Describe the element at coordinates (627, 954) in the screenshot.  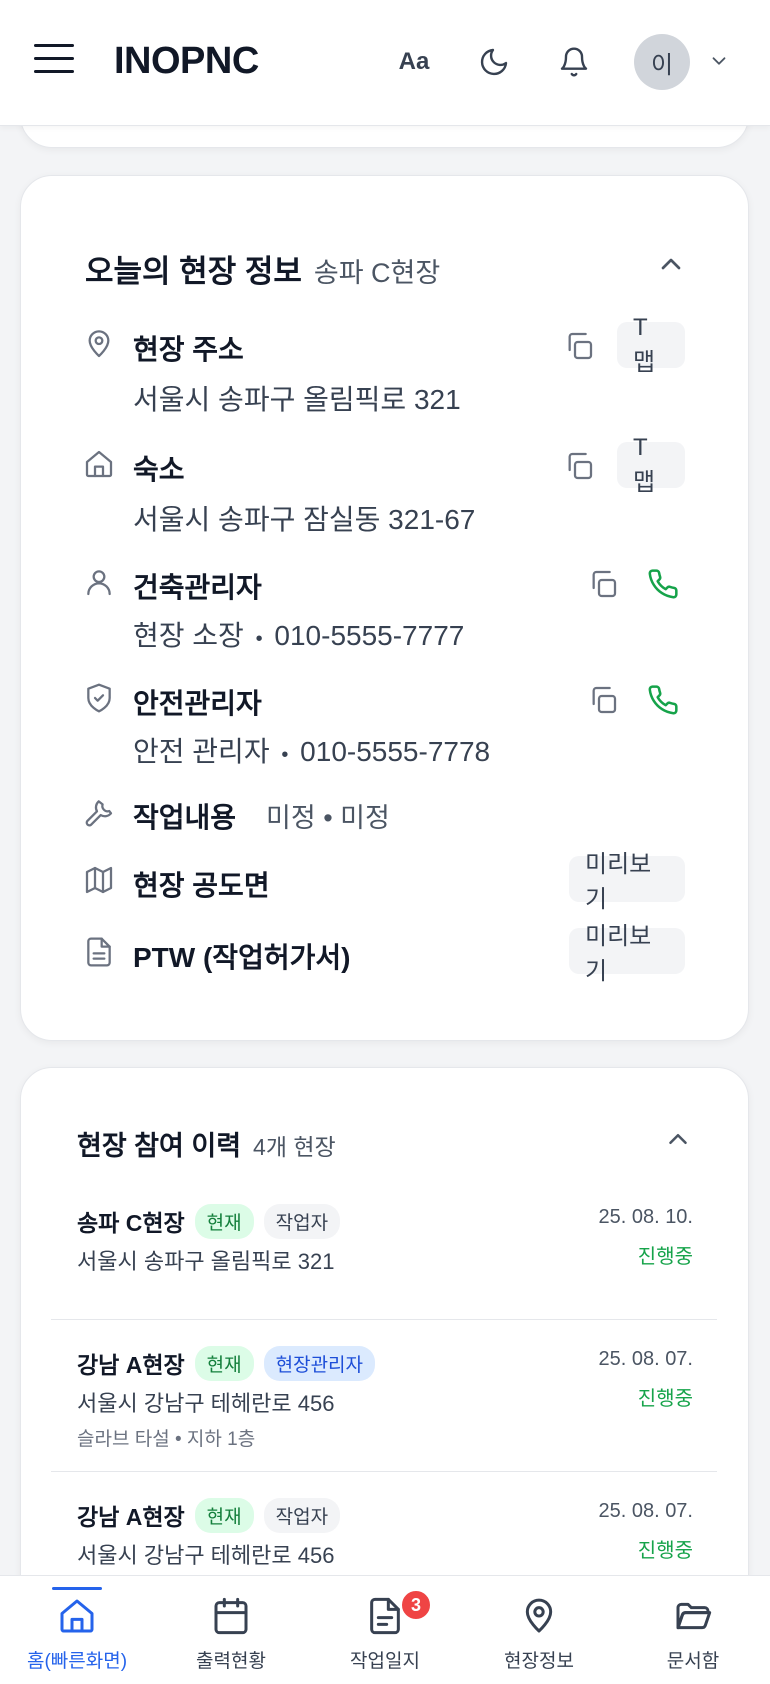
I see `ptw-preview-button: 미리보기` at that location.